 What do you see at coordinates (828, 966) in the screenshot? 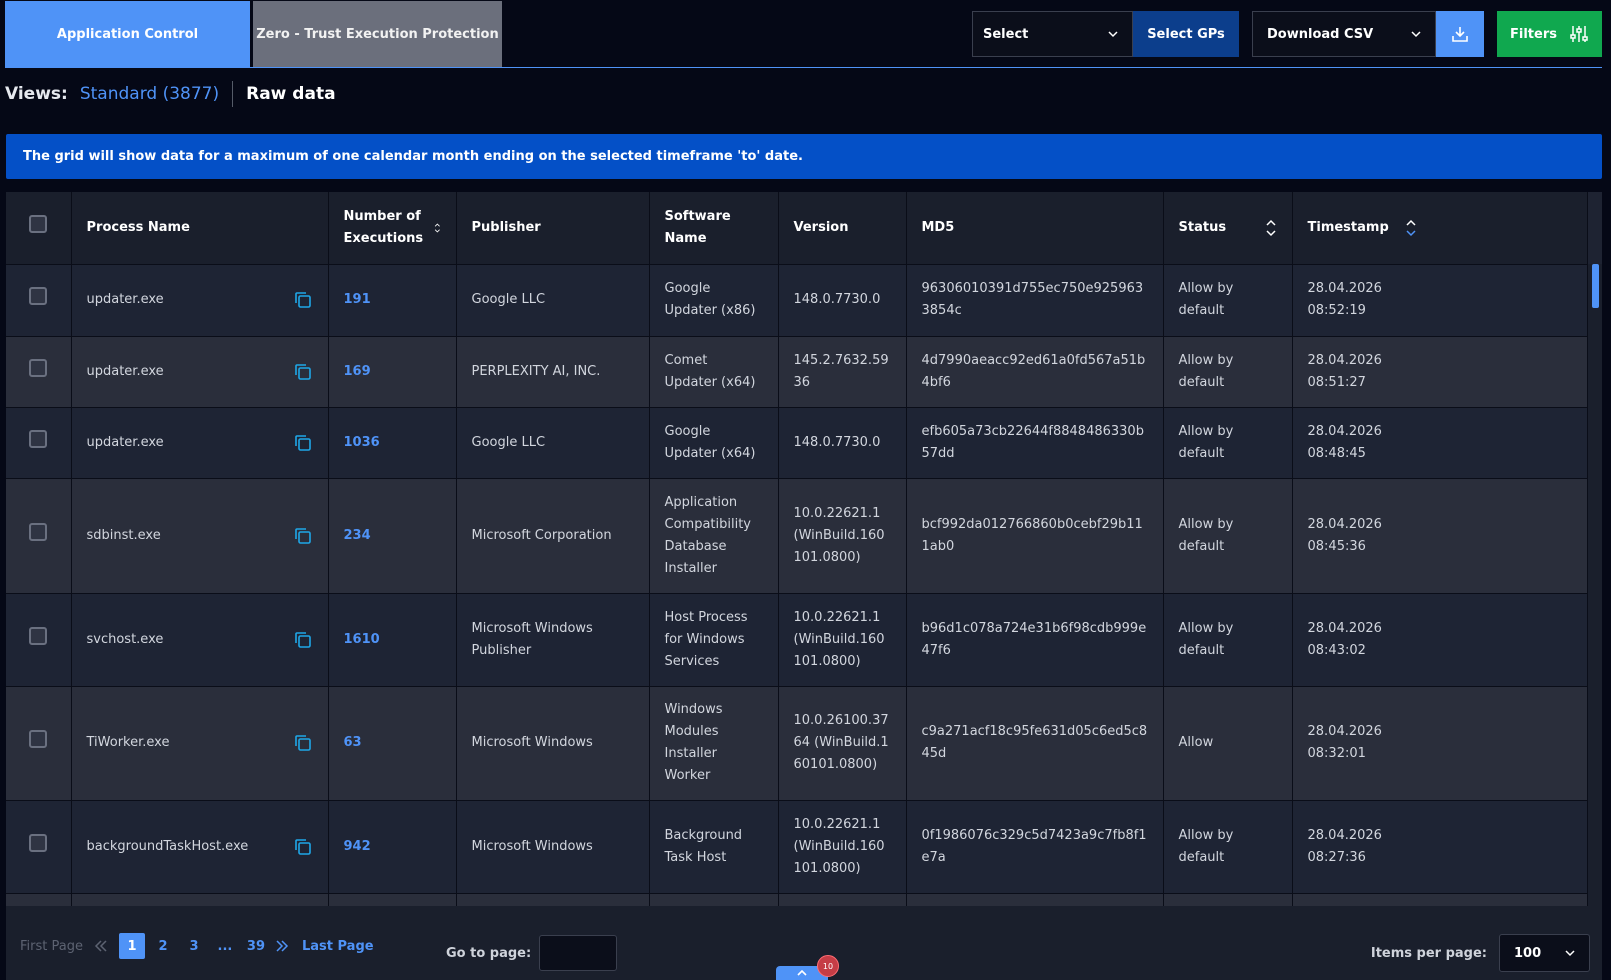
I see `notification-badge: 10` at bounding box center [828, 966].